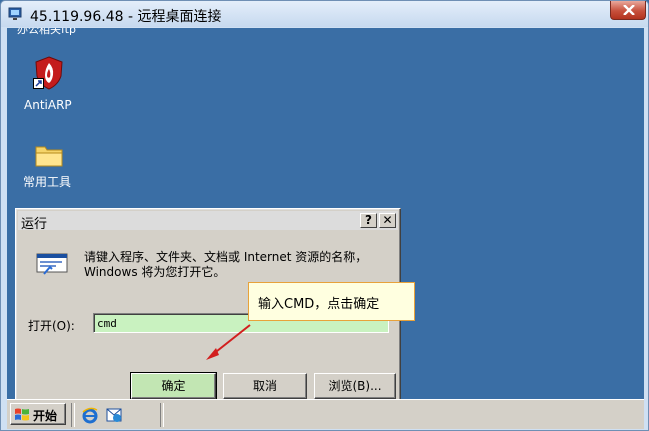 The width and height of the screenshot is (649, 431). What do you see at coordinates (319, 304) in the screenshot?
I see `annotation-text: 输入CMD，点击确定` at bounding box center [319, 304].